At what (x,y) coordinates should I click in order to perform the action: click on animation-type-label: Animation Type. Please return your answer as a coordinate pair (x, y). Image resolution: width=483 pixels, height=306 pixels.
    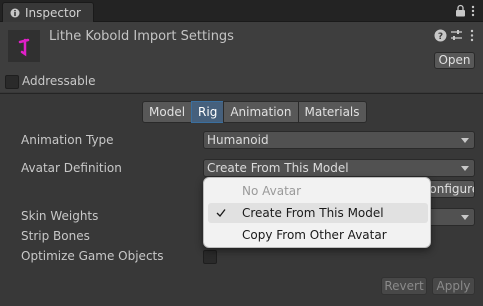
    Looking at the image, I should click on (67, 140).